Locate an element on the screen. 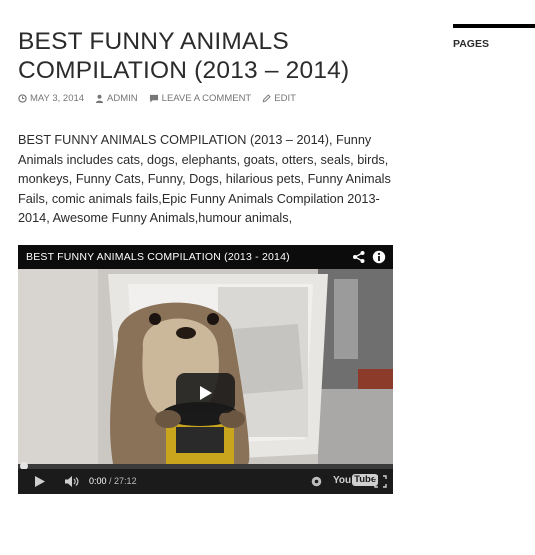  post-author-link: ADMIN is located at coordinates (116, 98).